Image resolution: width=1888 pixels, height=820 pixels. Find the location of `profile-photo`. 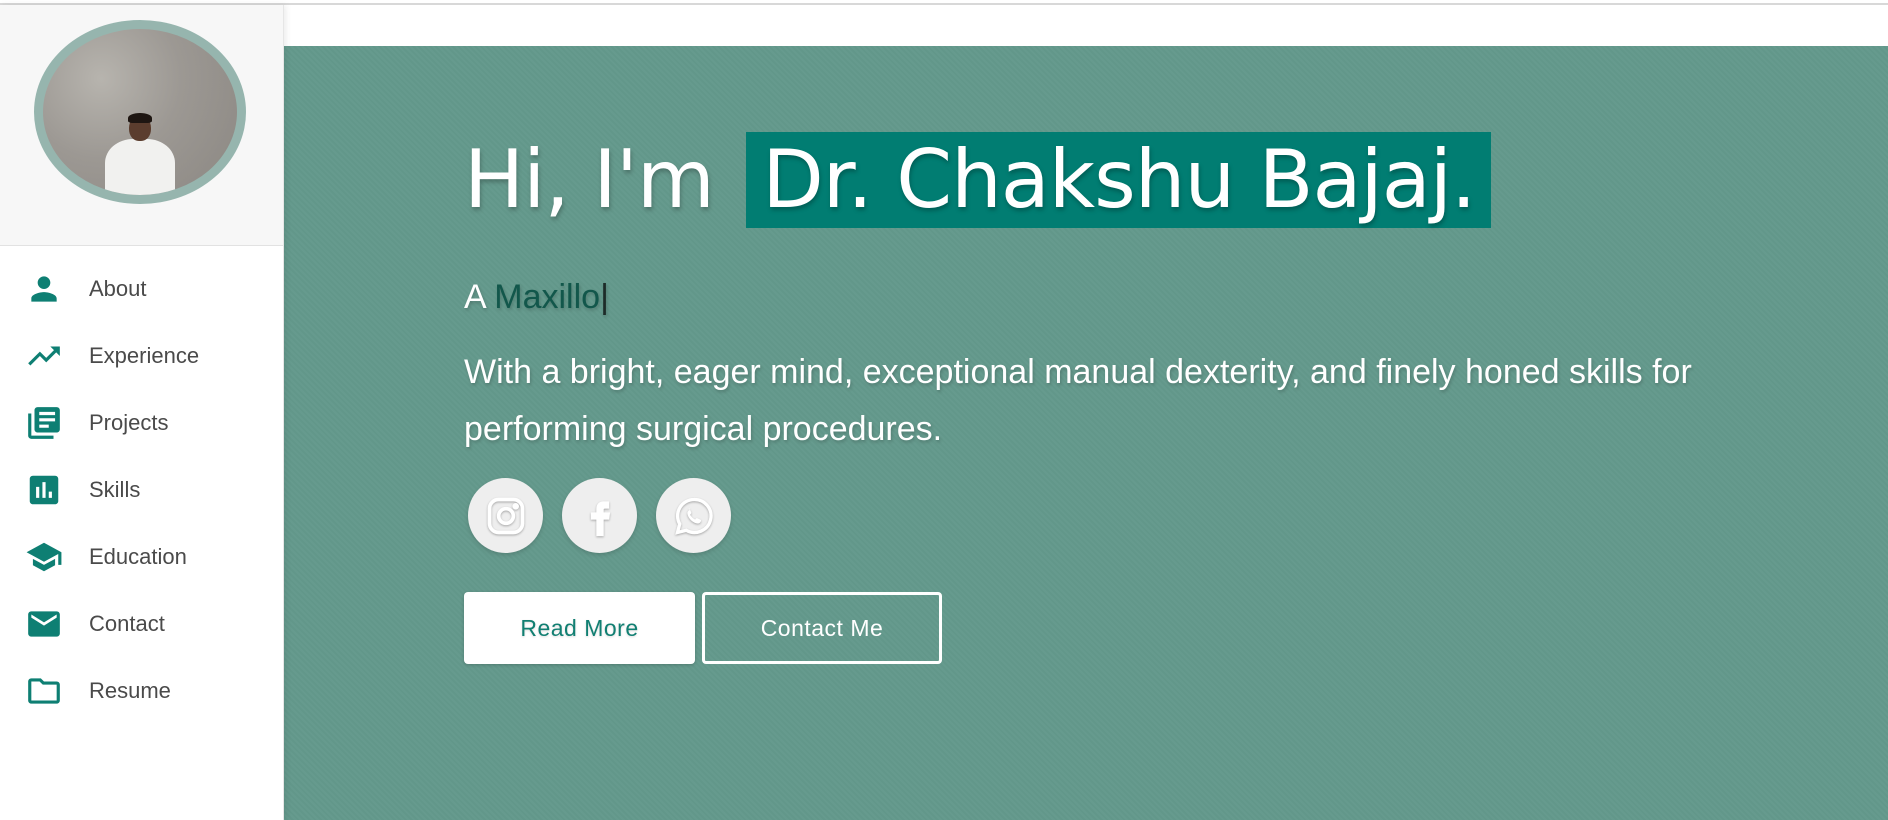

profile-photo is located at coordinates (140, 112).